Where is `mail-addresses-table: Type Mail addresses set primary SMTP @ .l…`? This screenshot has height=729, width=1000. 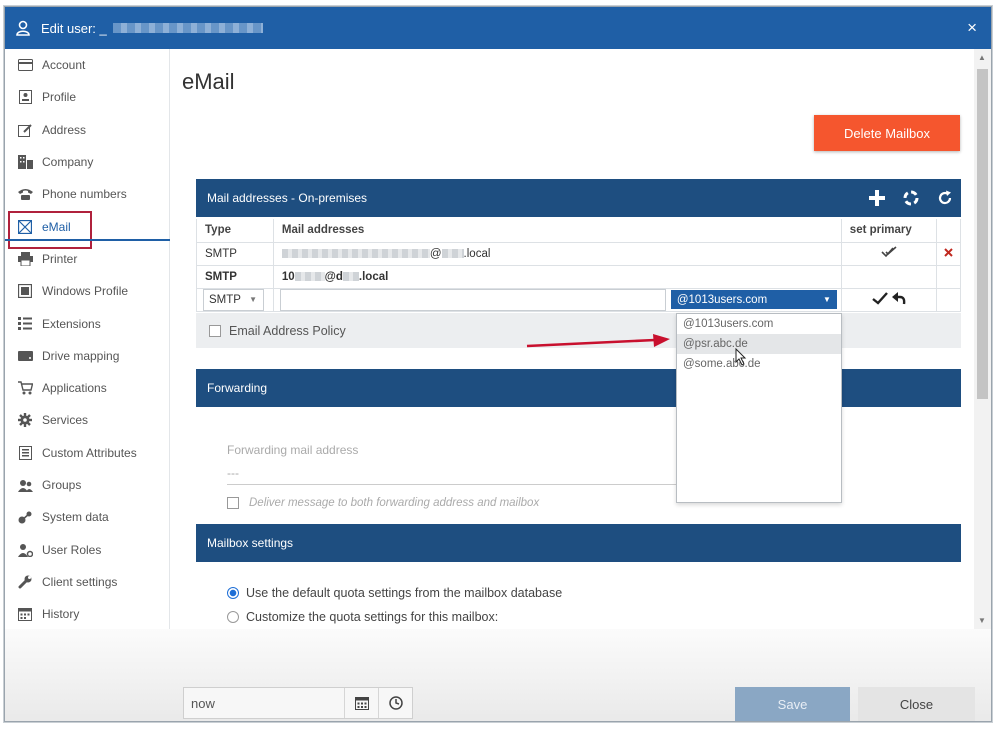 mail-addresses-table: Type Mail addresses set primary SMTP @ .l… is located at coordinates (578, 265).